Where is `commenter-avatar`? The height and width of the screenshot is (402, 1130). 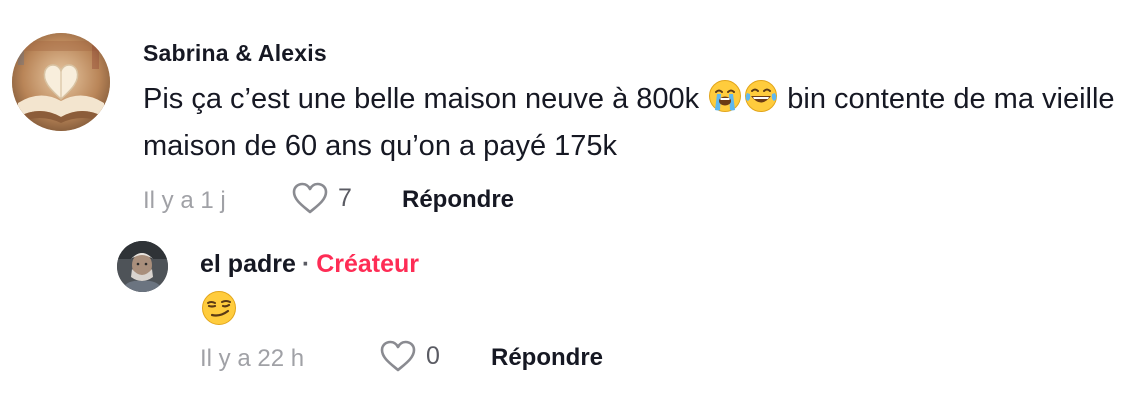 commenter-avatar is located at coordinates (61, 82).